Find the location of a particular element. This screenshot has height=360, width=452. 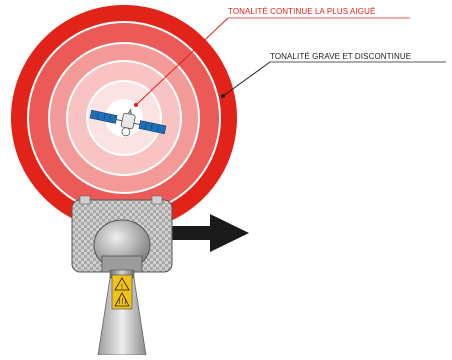

direction-arrow-icon is located at coordinates (208, 233).